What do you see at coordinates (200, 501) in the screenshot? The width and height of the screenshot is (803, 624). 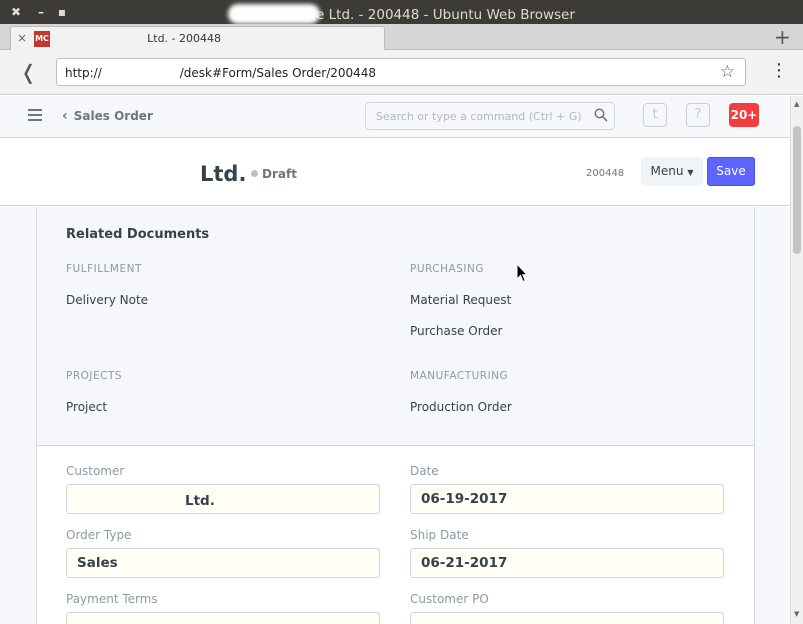 I see `customer-value: Ltd.` at bounding box center [200, 501].